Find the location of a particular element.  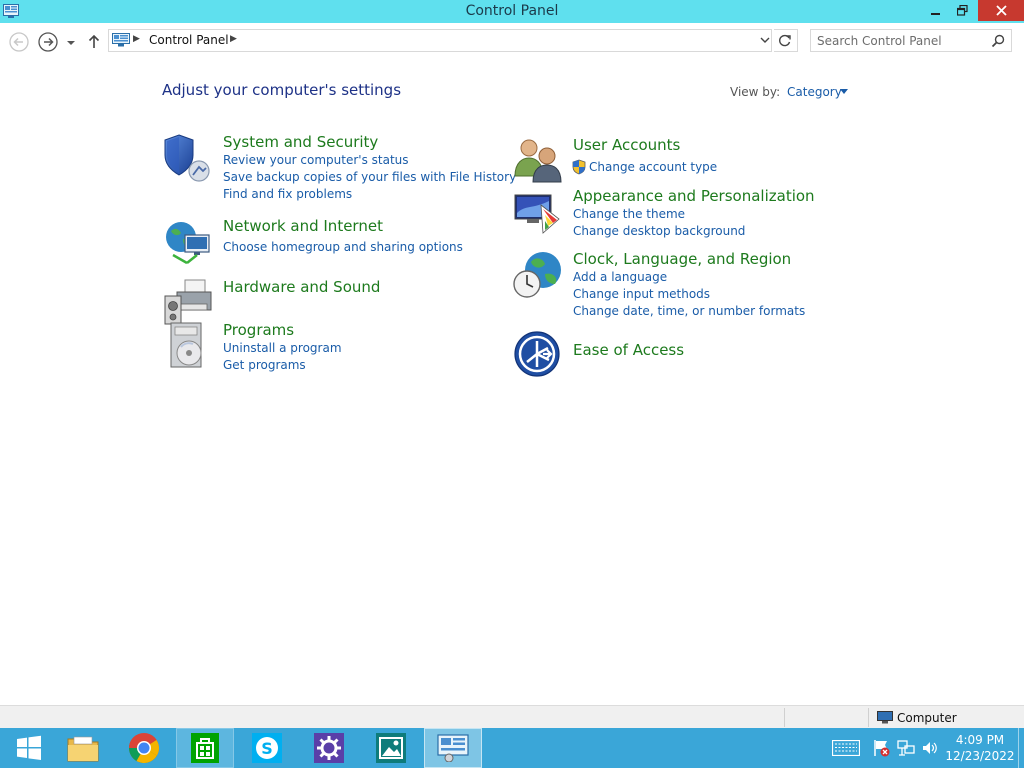

clock-date: 12/23/2022 is located at coordinates (980, 756).